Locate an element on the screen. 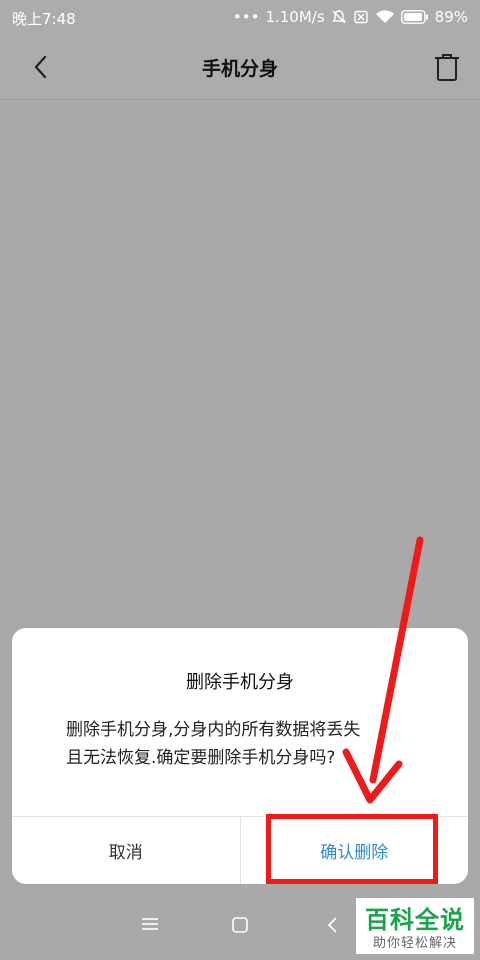 The image size is (480, 960). page-title: 手机分身 is located at coordinates (239, 69).